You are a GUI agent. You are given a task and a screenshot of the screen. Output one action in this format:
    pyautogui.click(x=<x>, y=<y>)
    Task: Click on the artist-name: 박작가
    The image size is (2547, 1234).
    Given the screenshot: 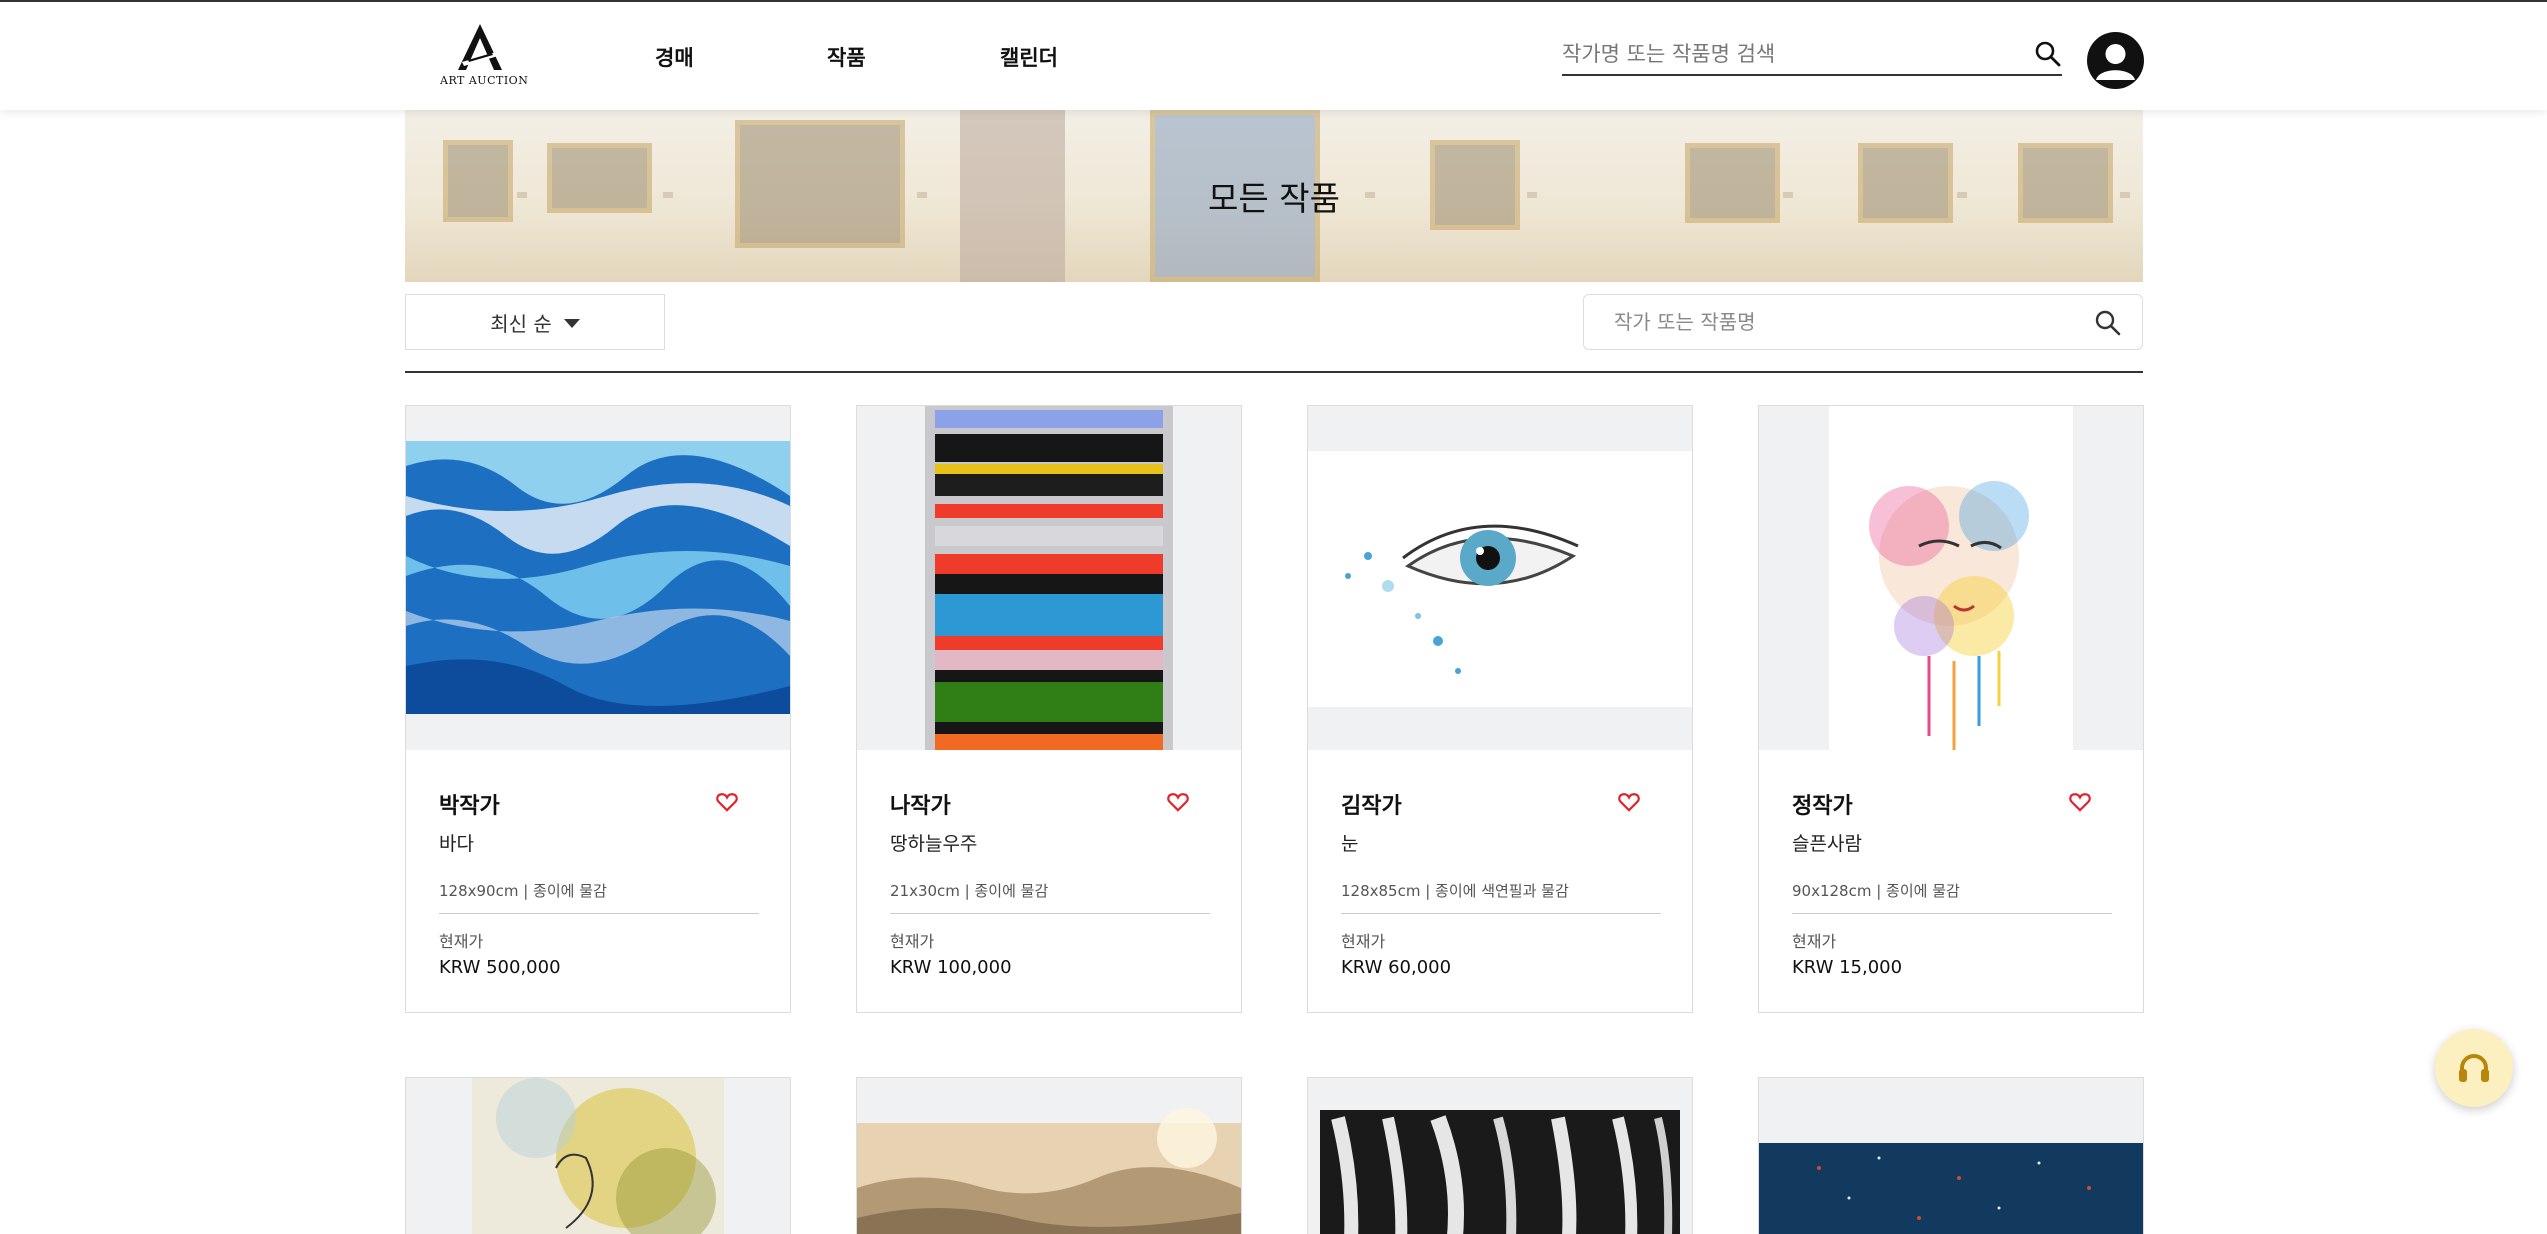 What is the action you would take?
    pyautogui.click(x=469, y=806)
    